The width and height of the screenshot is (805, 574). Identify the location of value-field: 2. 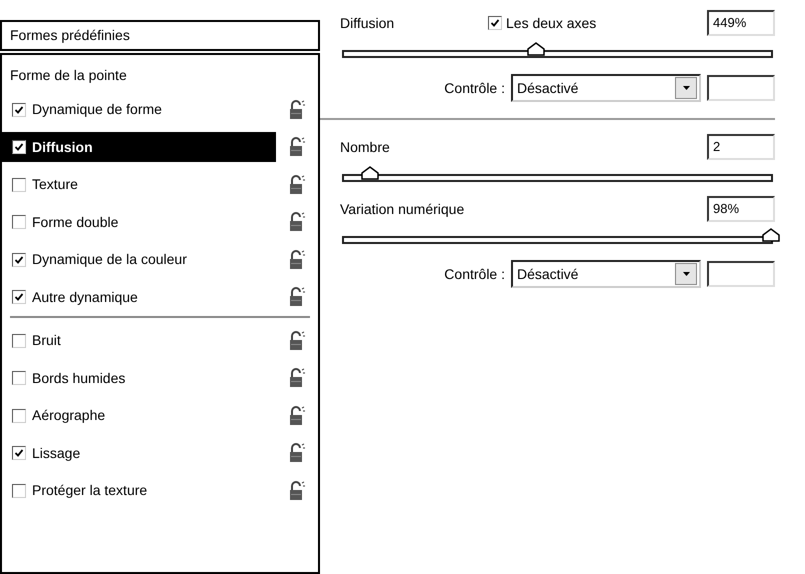
(741, 147).